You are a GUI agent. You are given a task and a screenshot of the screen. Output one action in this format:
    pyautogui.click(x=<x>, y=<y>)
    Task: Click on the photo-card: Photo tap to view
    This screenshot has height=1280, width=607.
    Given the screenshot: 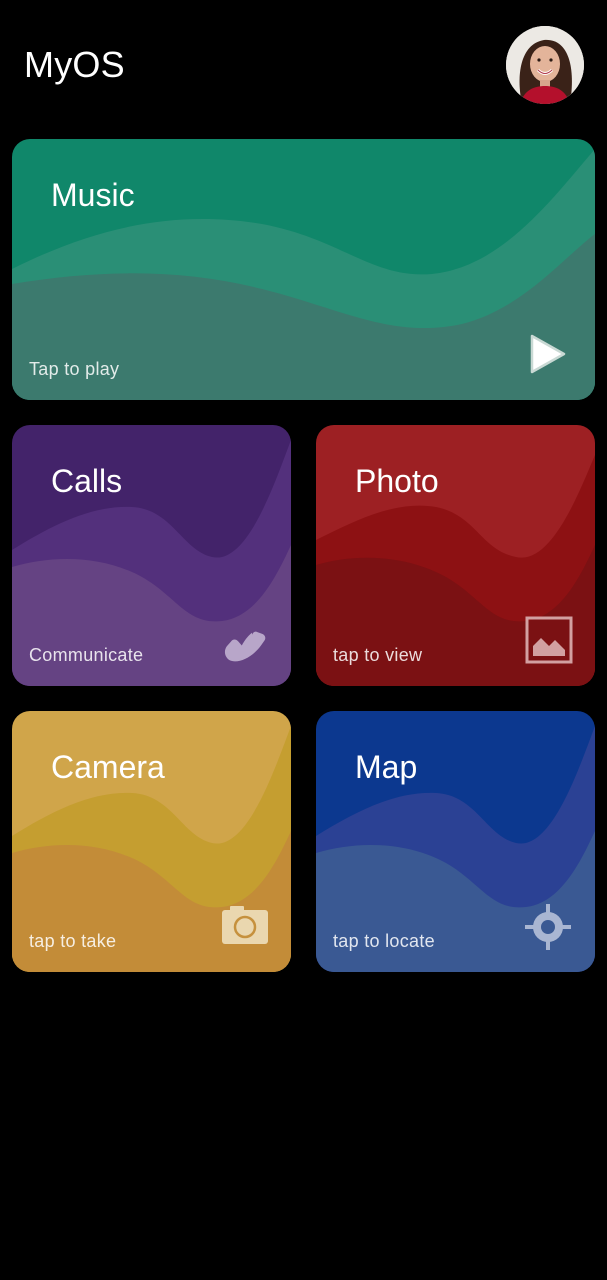 What is the action you would take?
    pyautogui.click(x=455, y=555)
    